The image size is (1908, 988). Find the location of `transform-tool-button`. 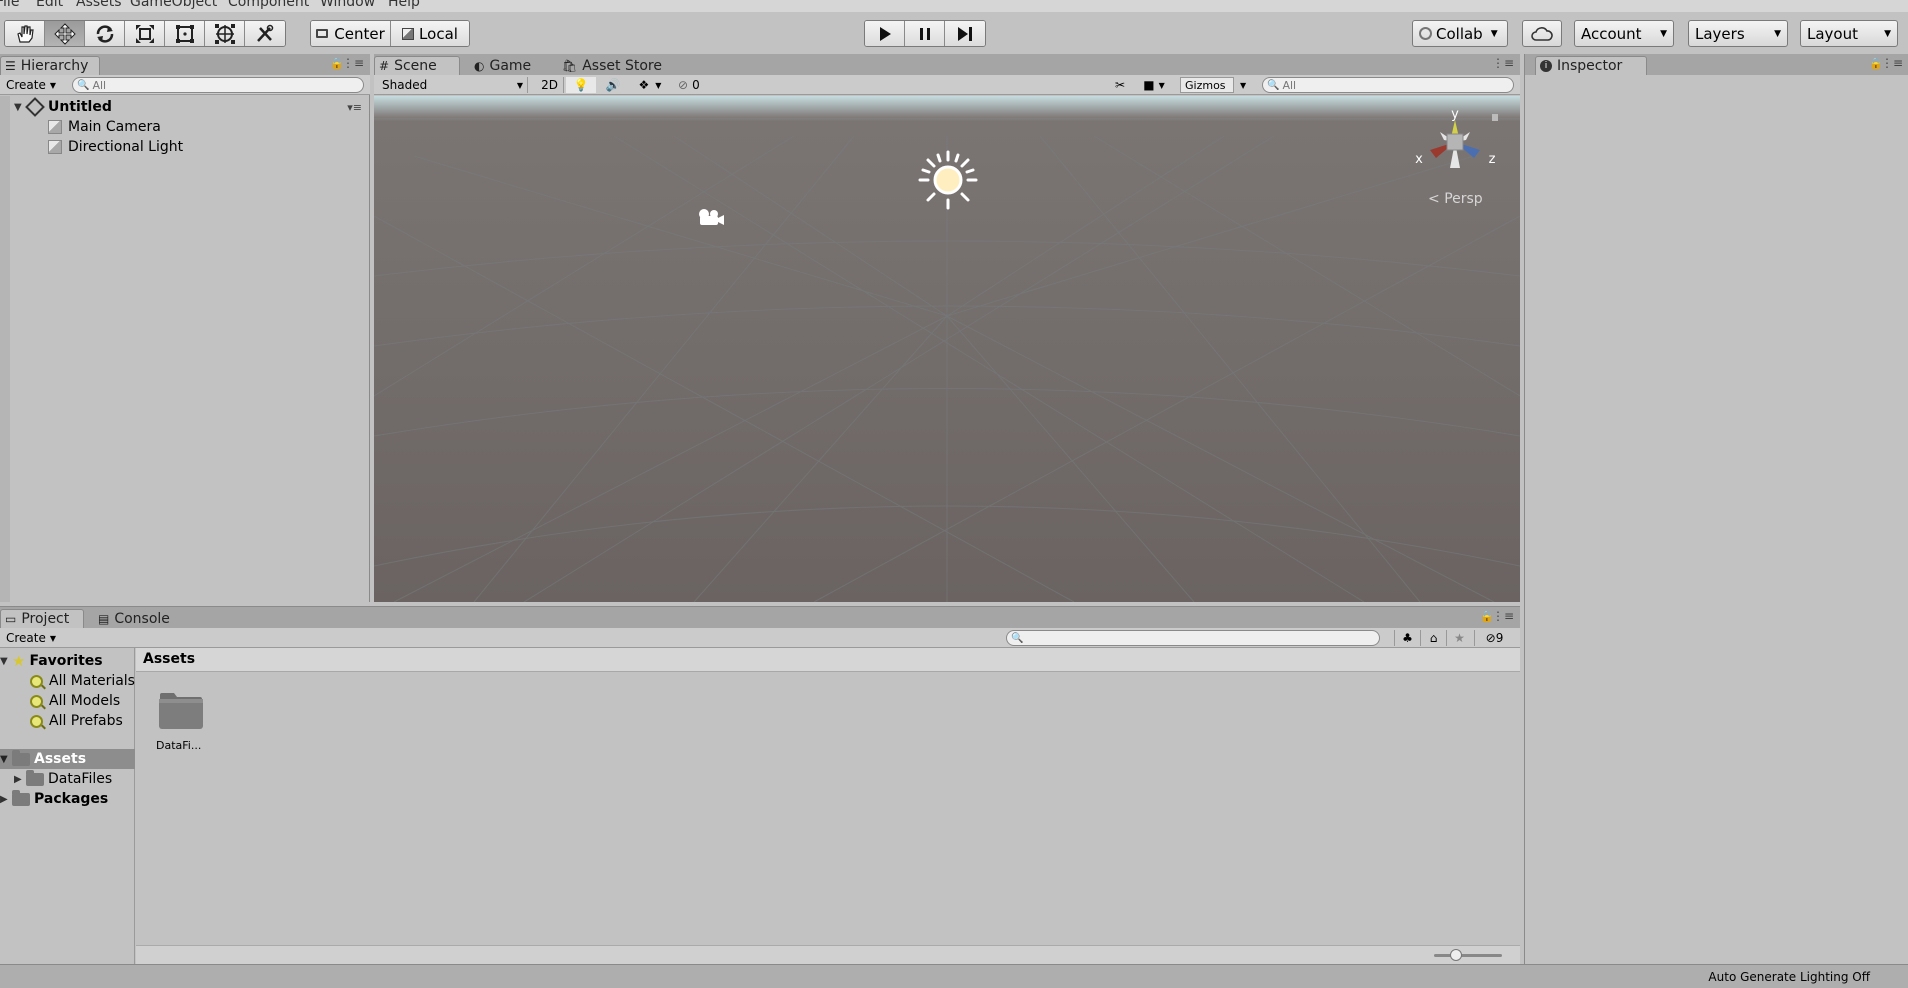

transform-tool-button is located at coordinates (225, 33).